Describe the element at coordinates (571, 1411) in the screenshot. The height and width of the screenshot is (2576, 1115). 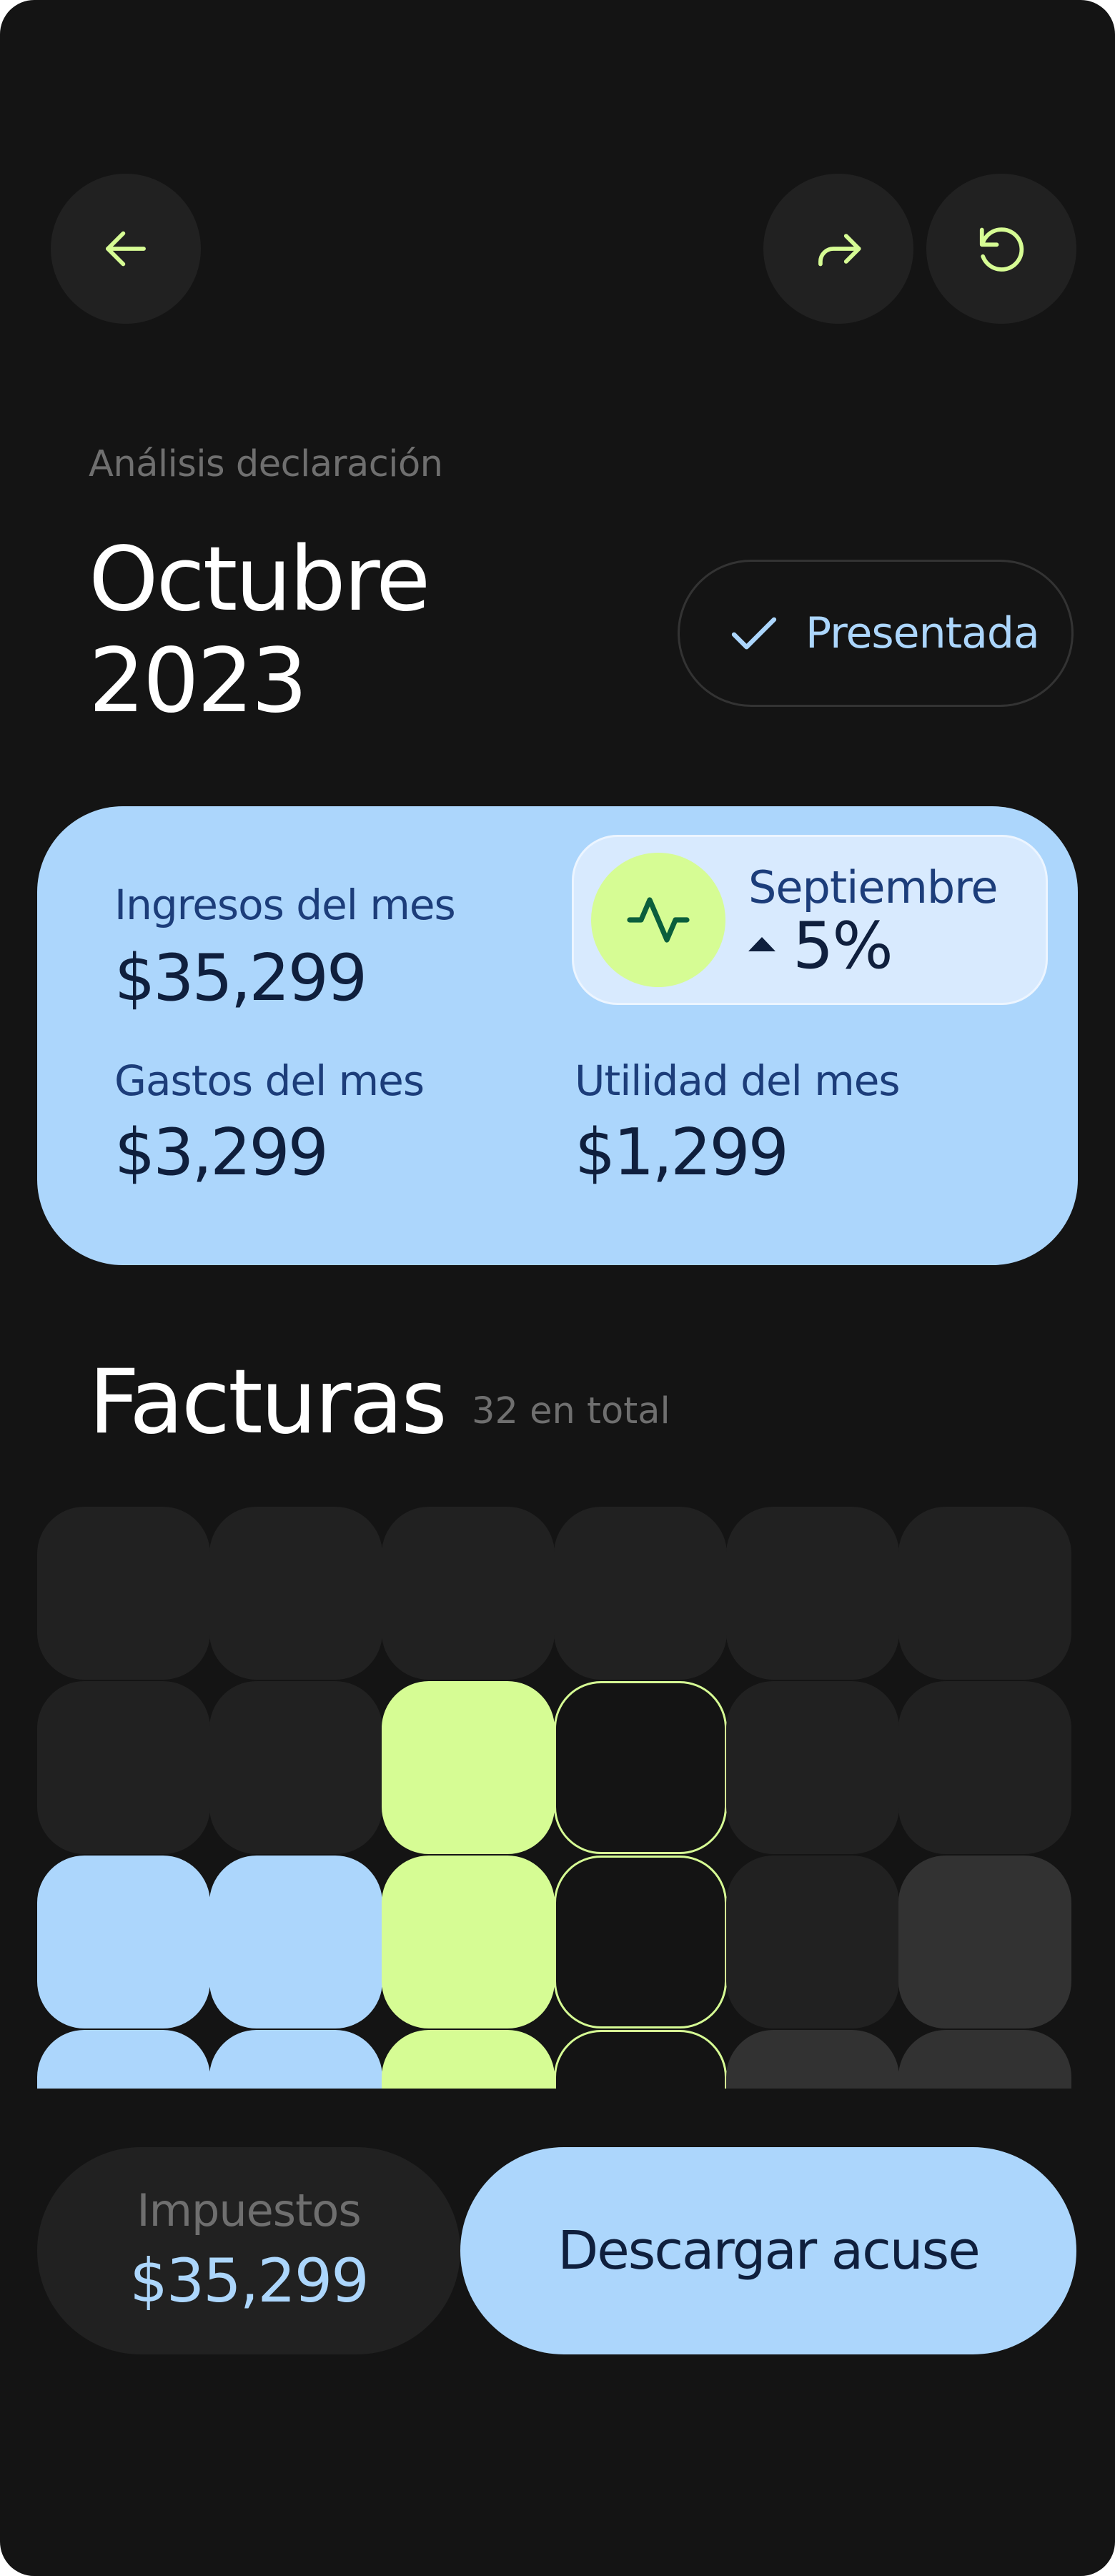
I see `invoices-count: 32 en total` at that location.